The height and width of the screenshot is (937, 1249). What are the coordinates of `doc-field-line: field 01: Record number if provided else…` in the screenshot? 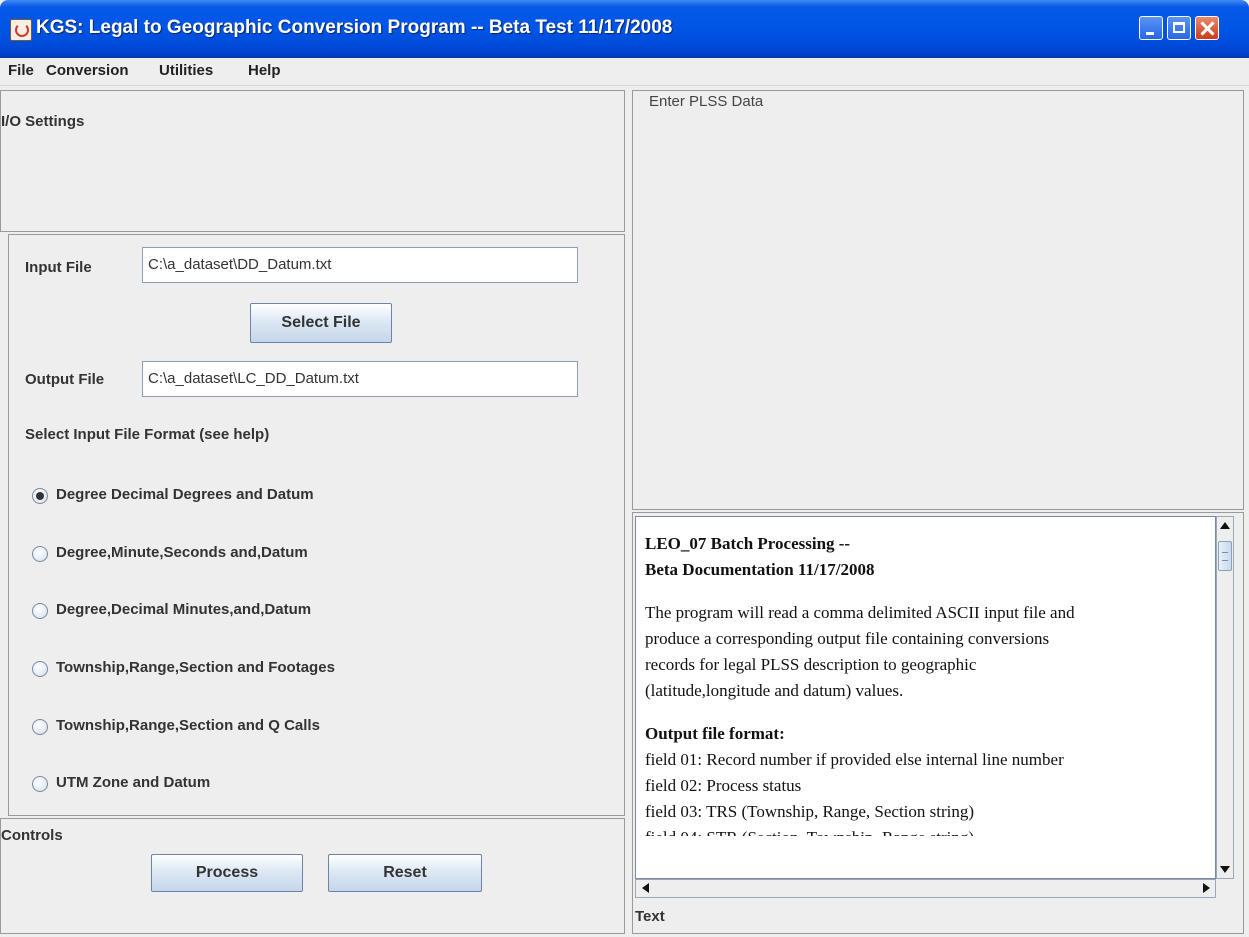 It's located at (854, 759).